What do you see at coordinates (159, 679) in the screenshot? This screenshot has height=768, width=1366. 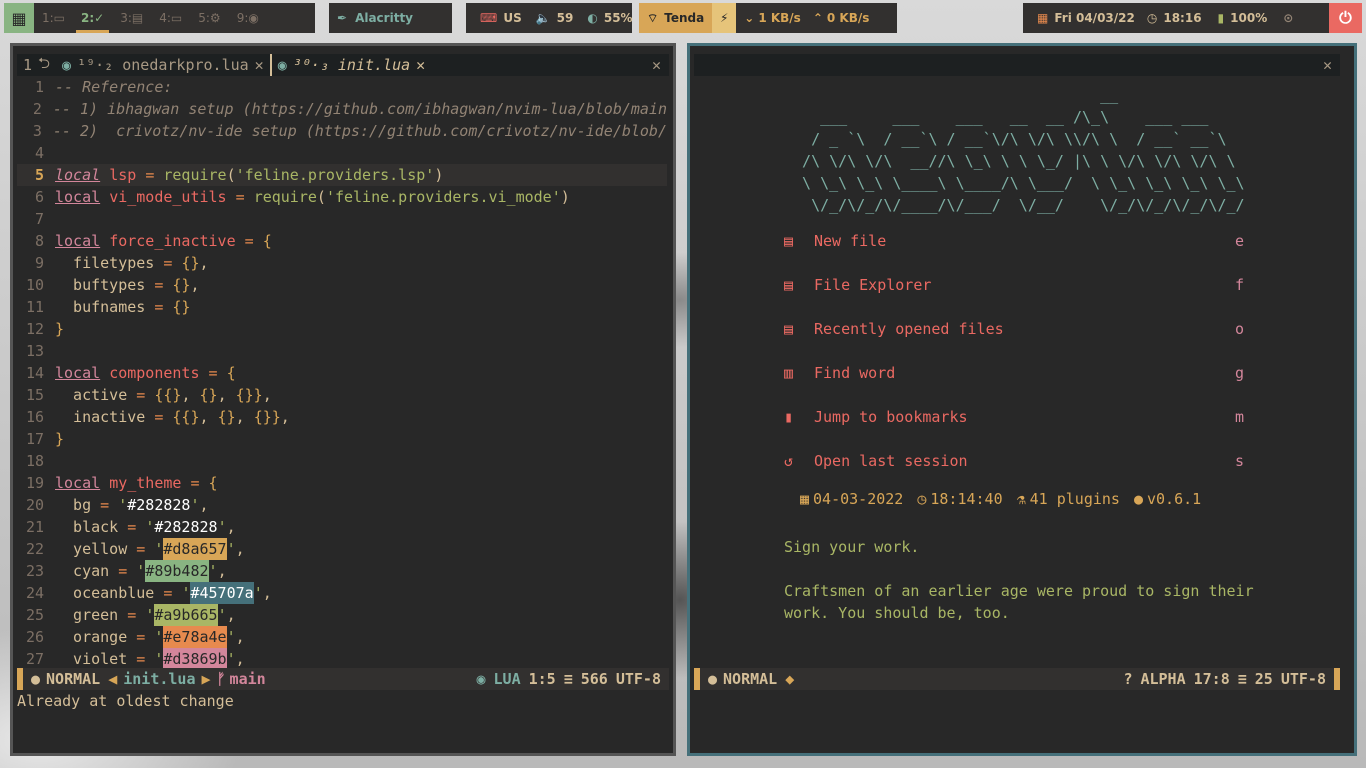 I see `file-name: init.lua` at bounding box center [159, 679].